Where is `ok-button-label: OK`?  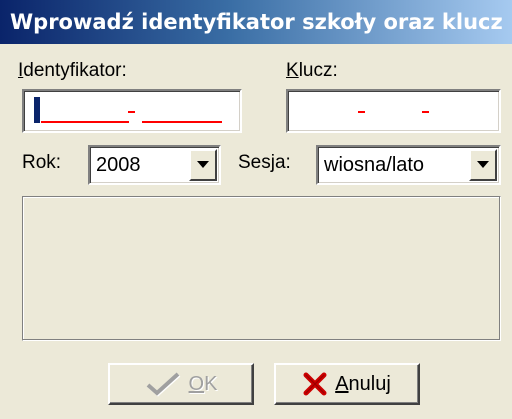
ok-button-label: OK is located at coordinates (203, 384).